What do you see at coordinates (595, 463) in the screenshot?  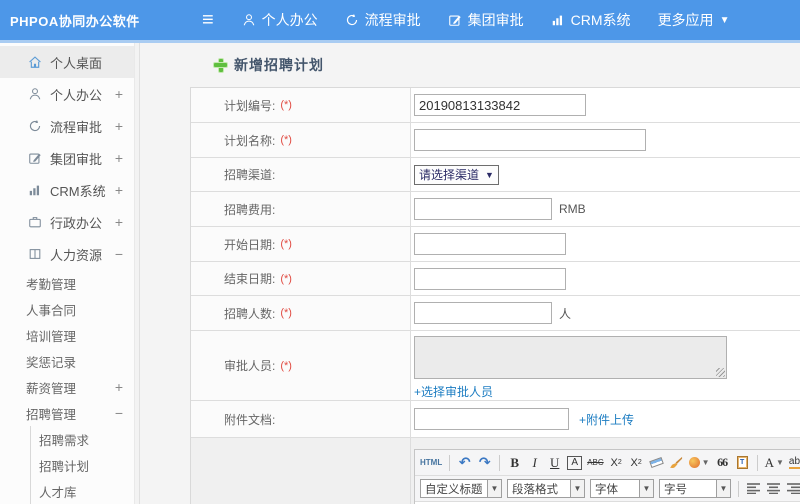 I see `strikethrough-button: ABC` at bounding box center [595, 463].